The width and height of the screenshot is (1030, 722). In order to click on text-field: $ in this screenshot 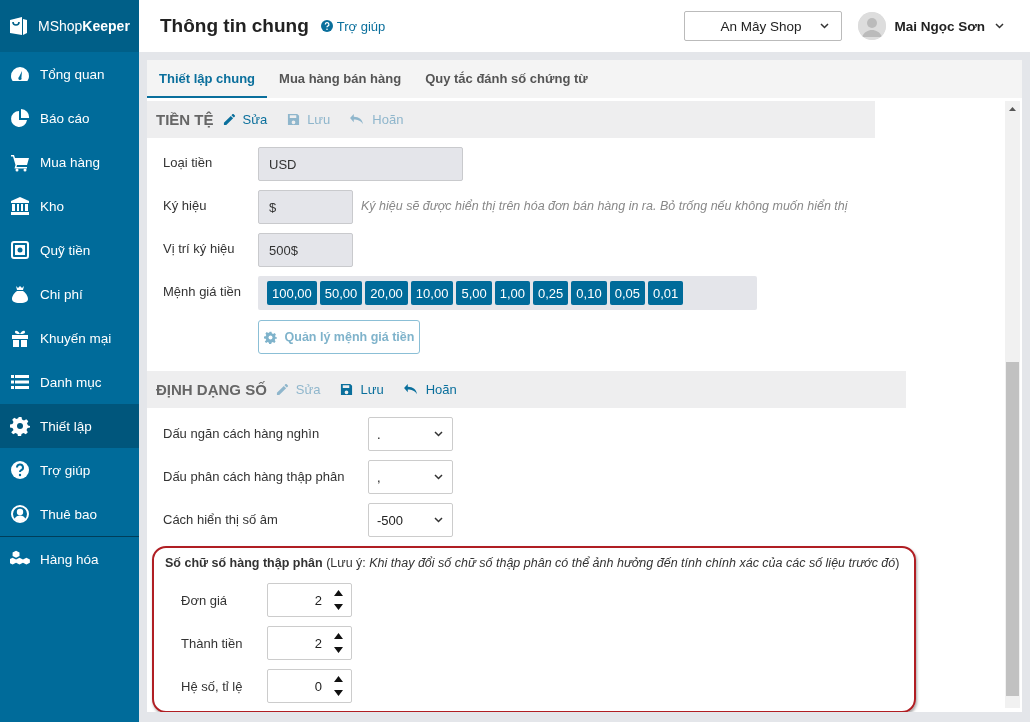, I will do `click(305, 207)`.